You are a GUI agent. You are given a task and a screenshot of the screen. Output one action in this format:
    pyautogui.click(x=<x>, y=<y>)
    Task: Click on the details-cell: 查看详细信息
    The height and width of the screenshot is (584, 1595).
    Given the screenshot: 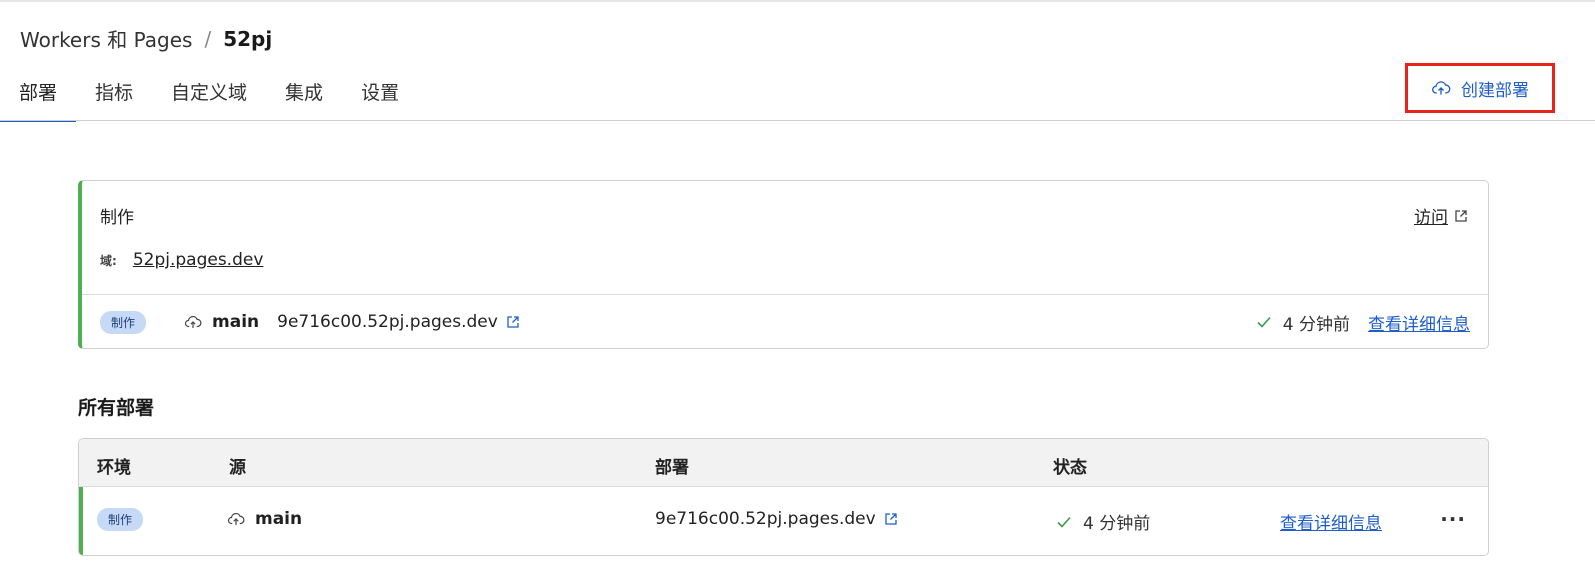 What is the action you would take?
    pyautogui.click(x=1331, y=521)
    